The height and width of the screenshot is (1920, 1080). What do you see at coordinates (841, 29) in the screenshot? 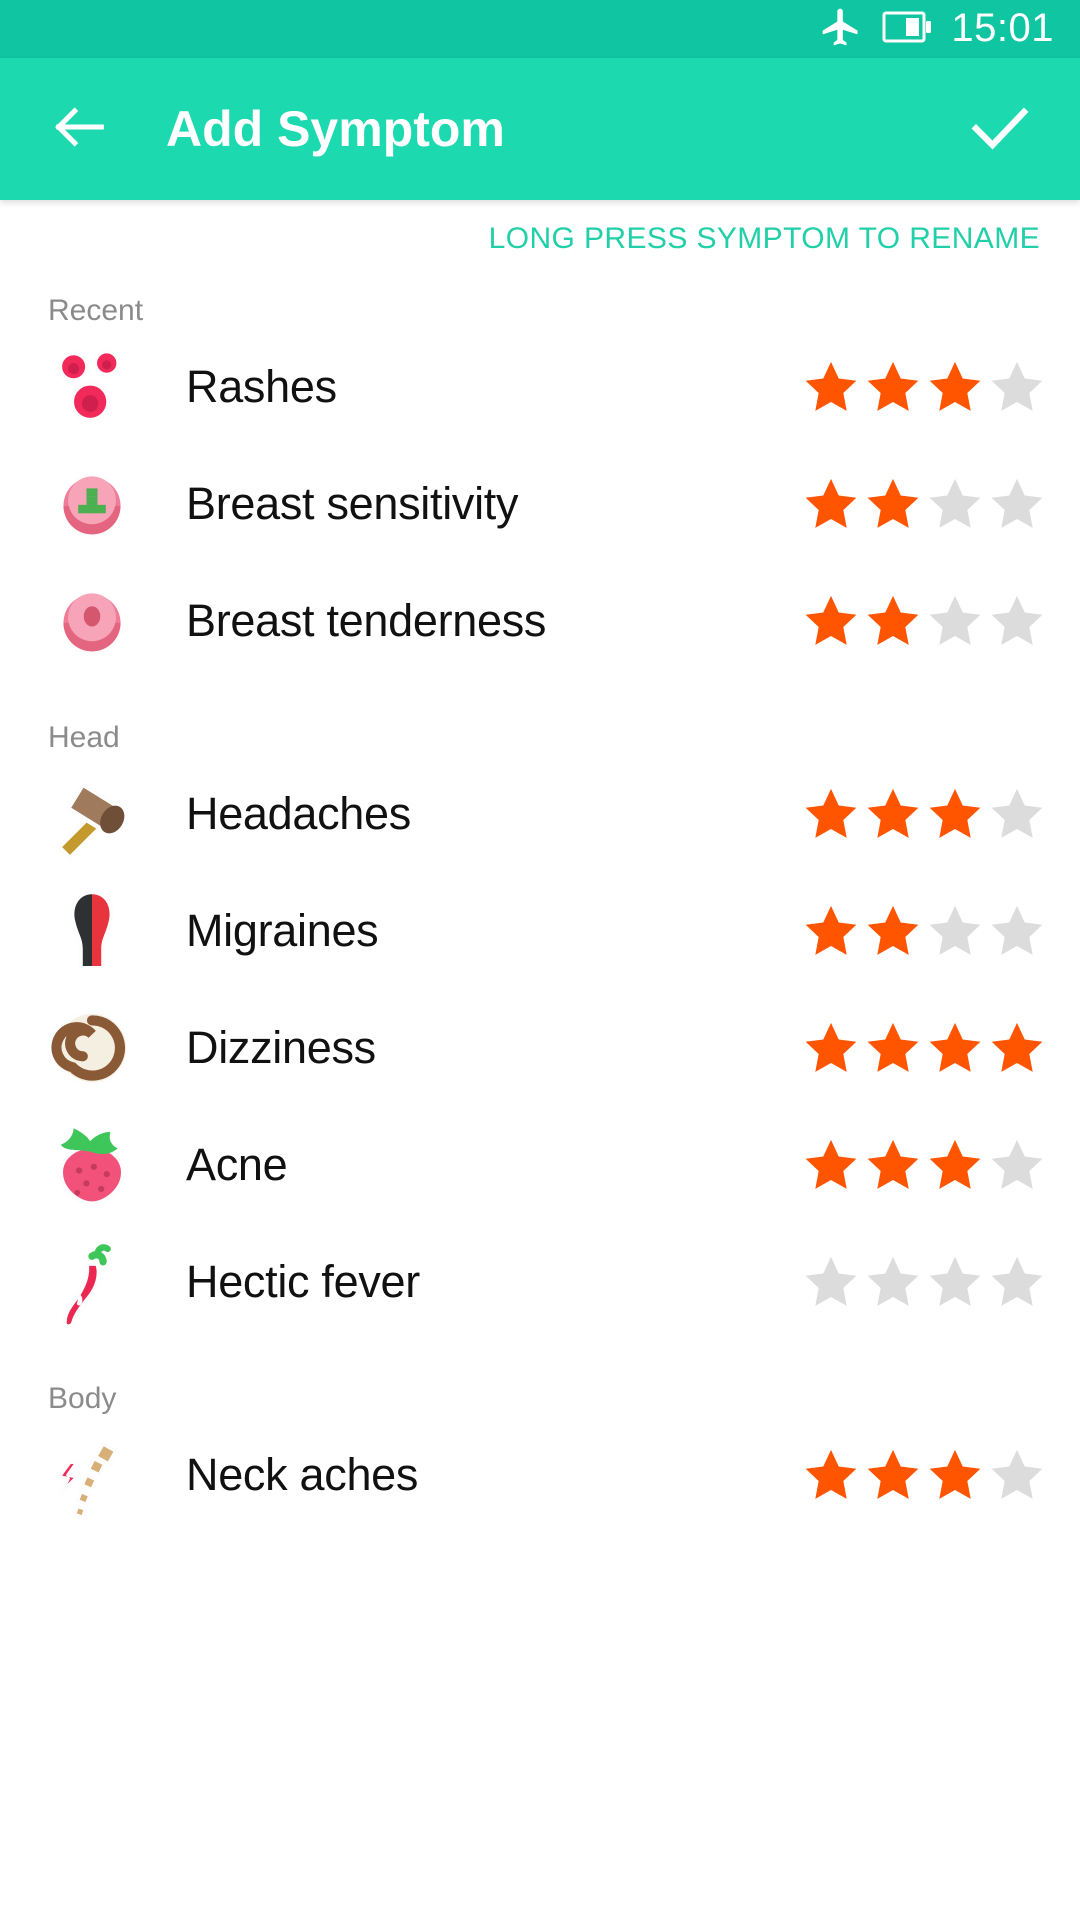
I see `airplane-mode-icon` at bounding box center [841, 29].